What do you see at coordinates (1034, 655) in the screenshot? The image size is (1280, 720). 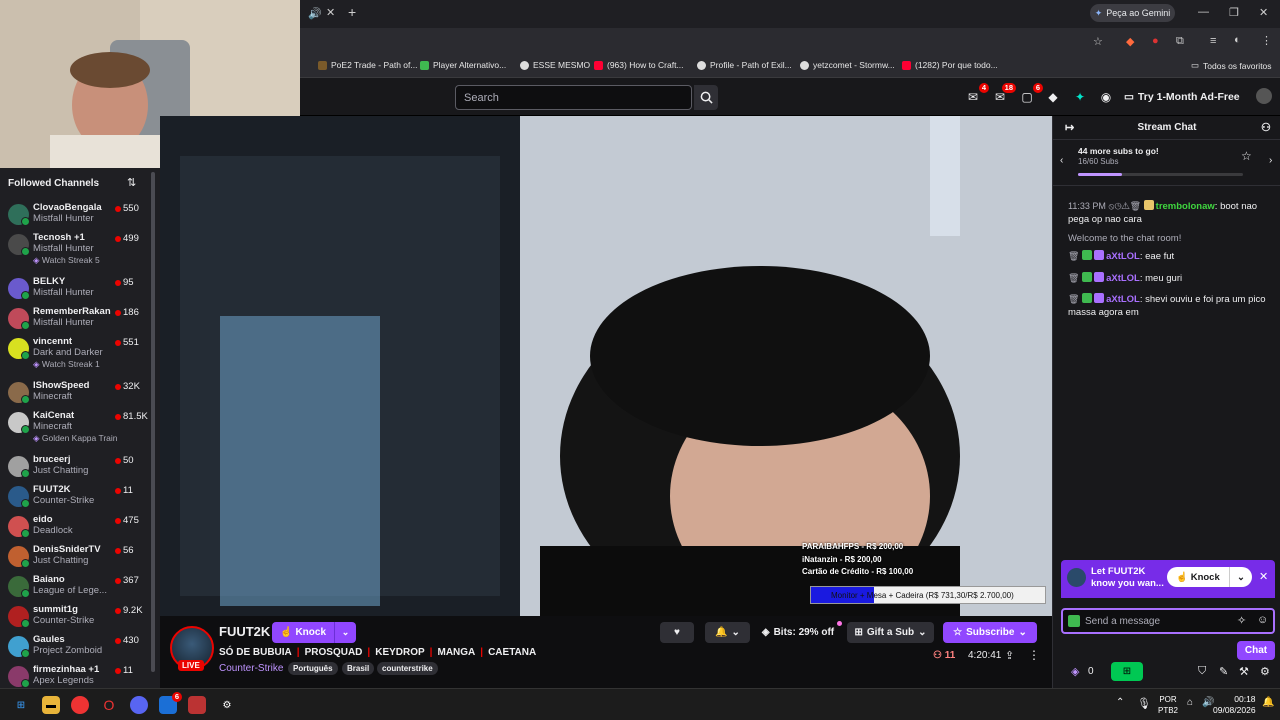 I see `more-options-icon: ⋮` at bounding box center [1034, 655].